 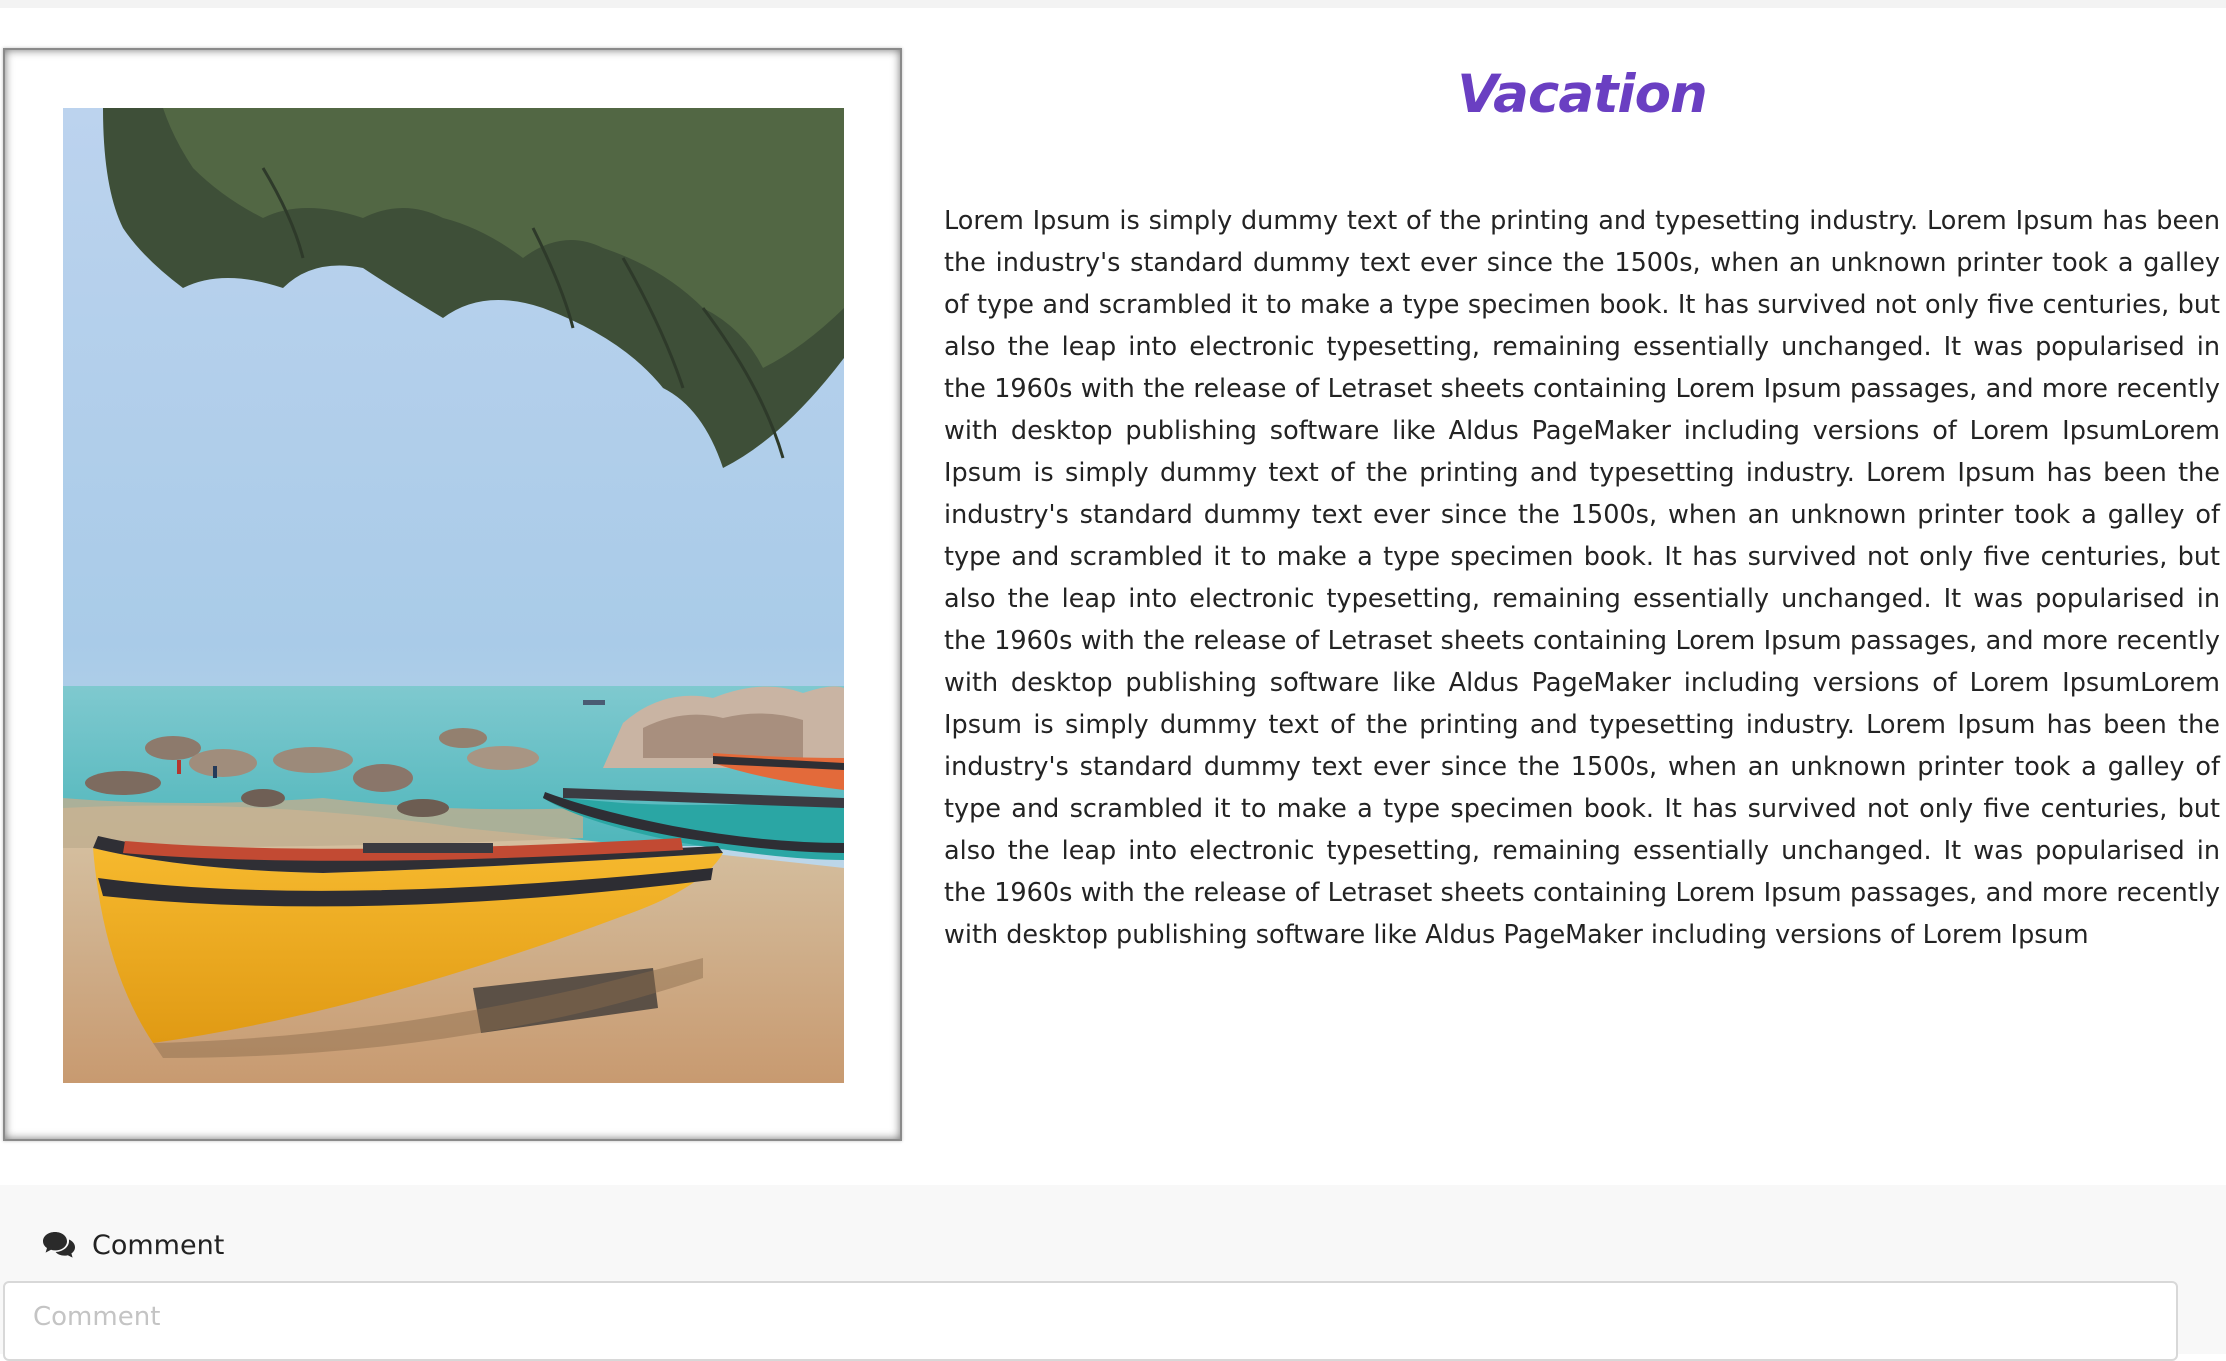 I want to click on comment-header: Comment, so click(x=133, y=1245).